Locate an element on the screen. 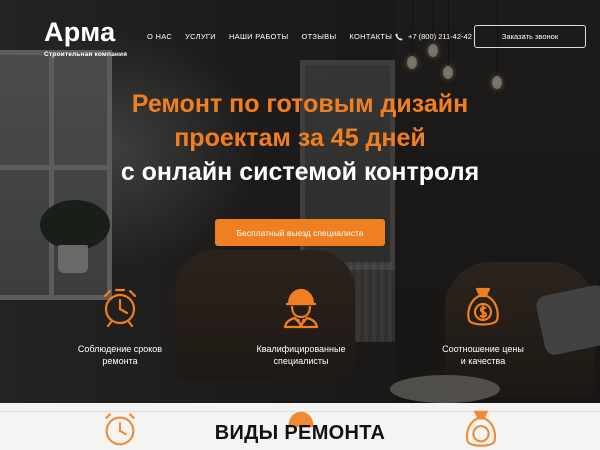 The height and width of the screenshot is (450, 600). feature-specialists-text: Квалифицированные специалисты is located at coordinates (301, 355).